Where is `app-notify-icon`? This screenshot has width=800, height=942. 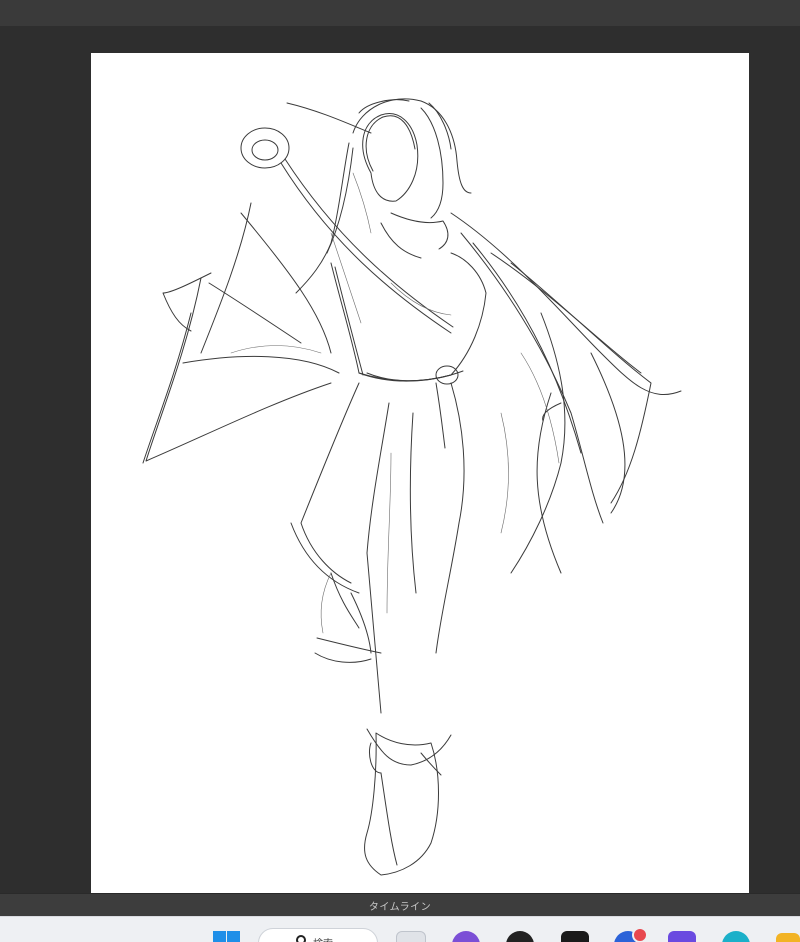
app-notify-icon is located at coordinates (631, 934).